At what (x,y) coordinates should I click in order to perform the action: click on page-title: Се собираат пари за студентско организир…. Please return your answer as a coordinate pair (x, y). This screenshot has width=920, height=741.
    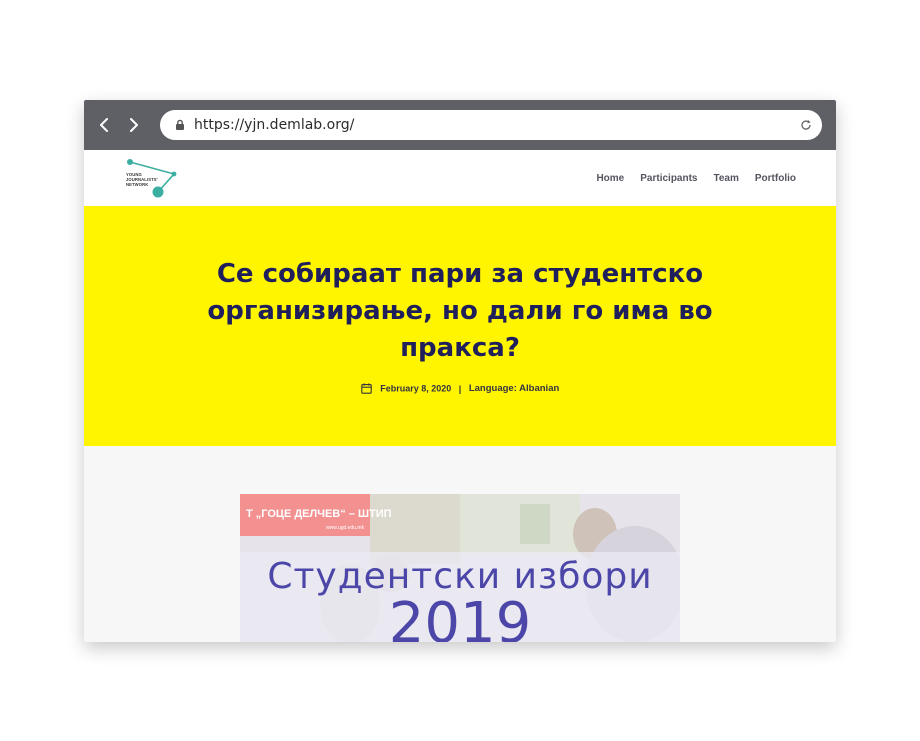
    Looking at the image, I should click on (460, 311).